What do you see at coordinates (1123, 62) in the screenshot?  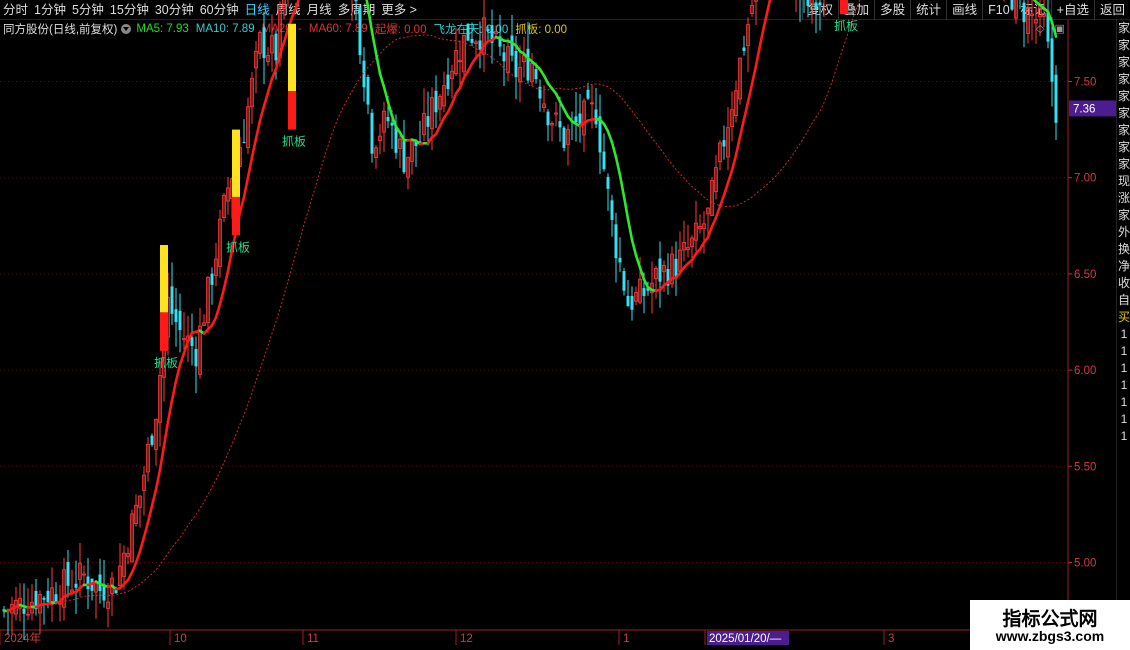 I see `panel-label-2: 家` at bounding box center [1123, 62].